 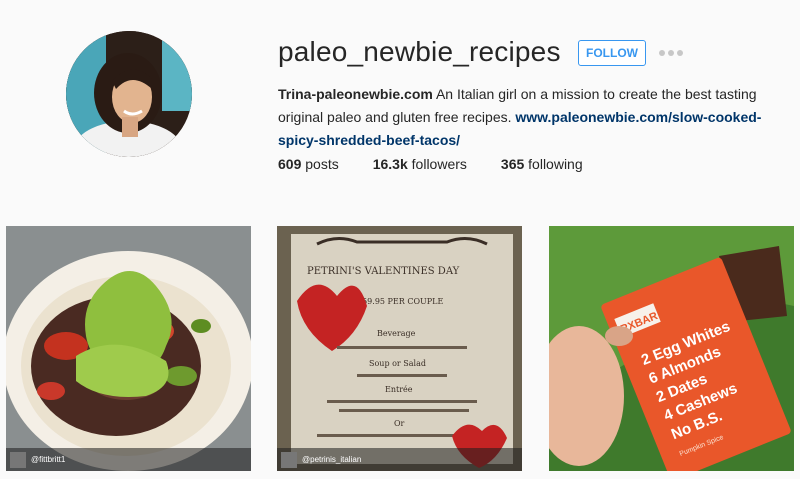 What do you see at coordinates (437, 164) in the screenshot?
I see `followers-label: followers` at bounding box center [437, 164].